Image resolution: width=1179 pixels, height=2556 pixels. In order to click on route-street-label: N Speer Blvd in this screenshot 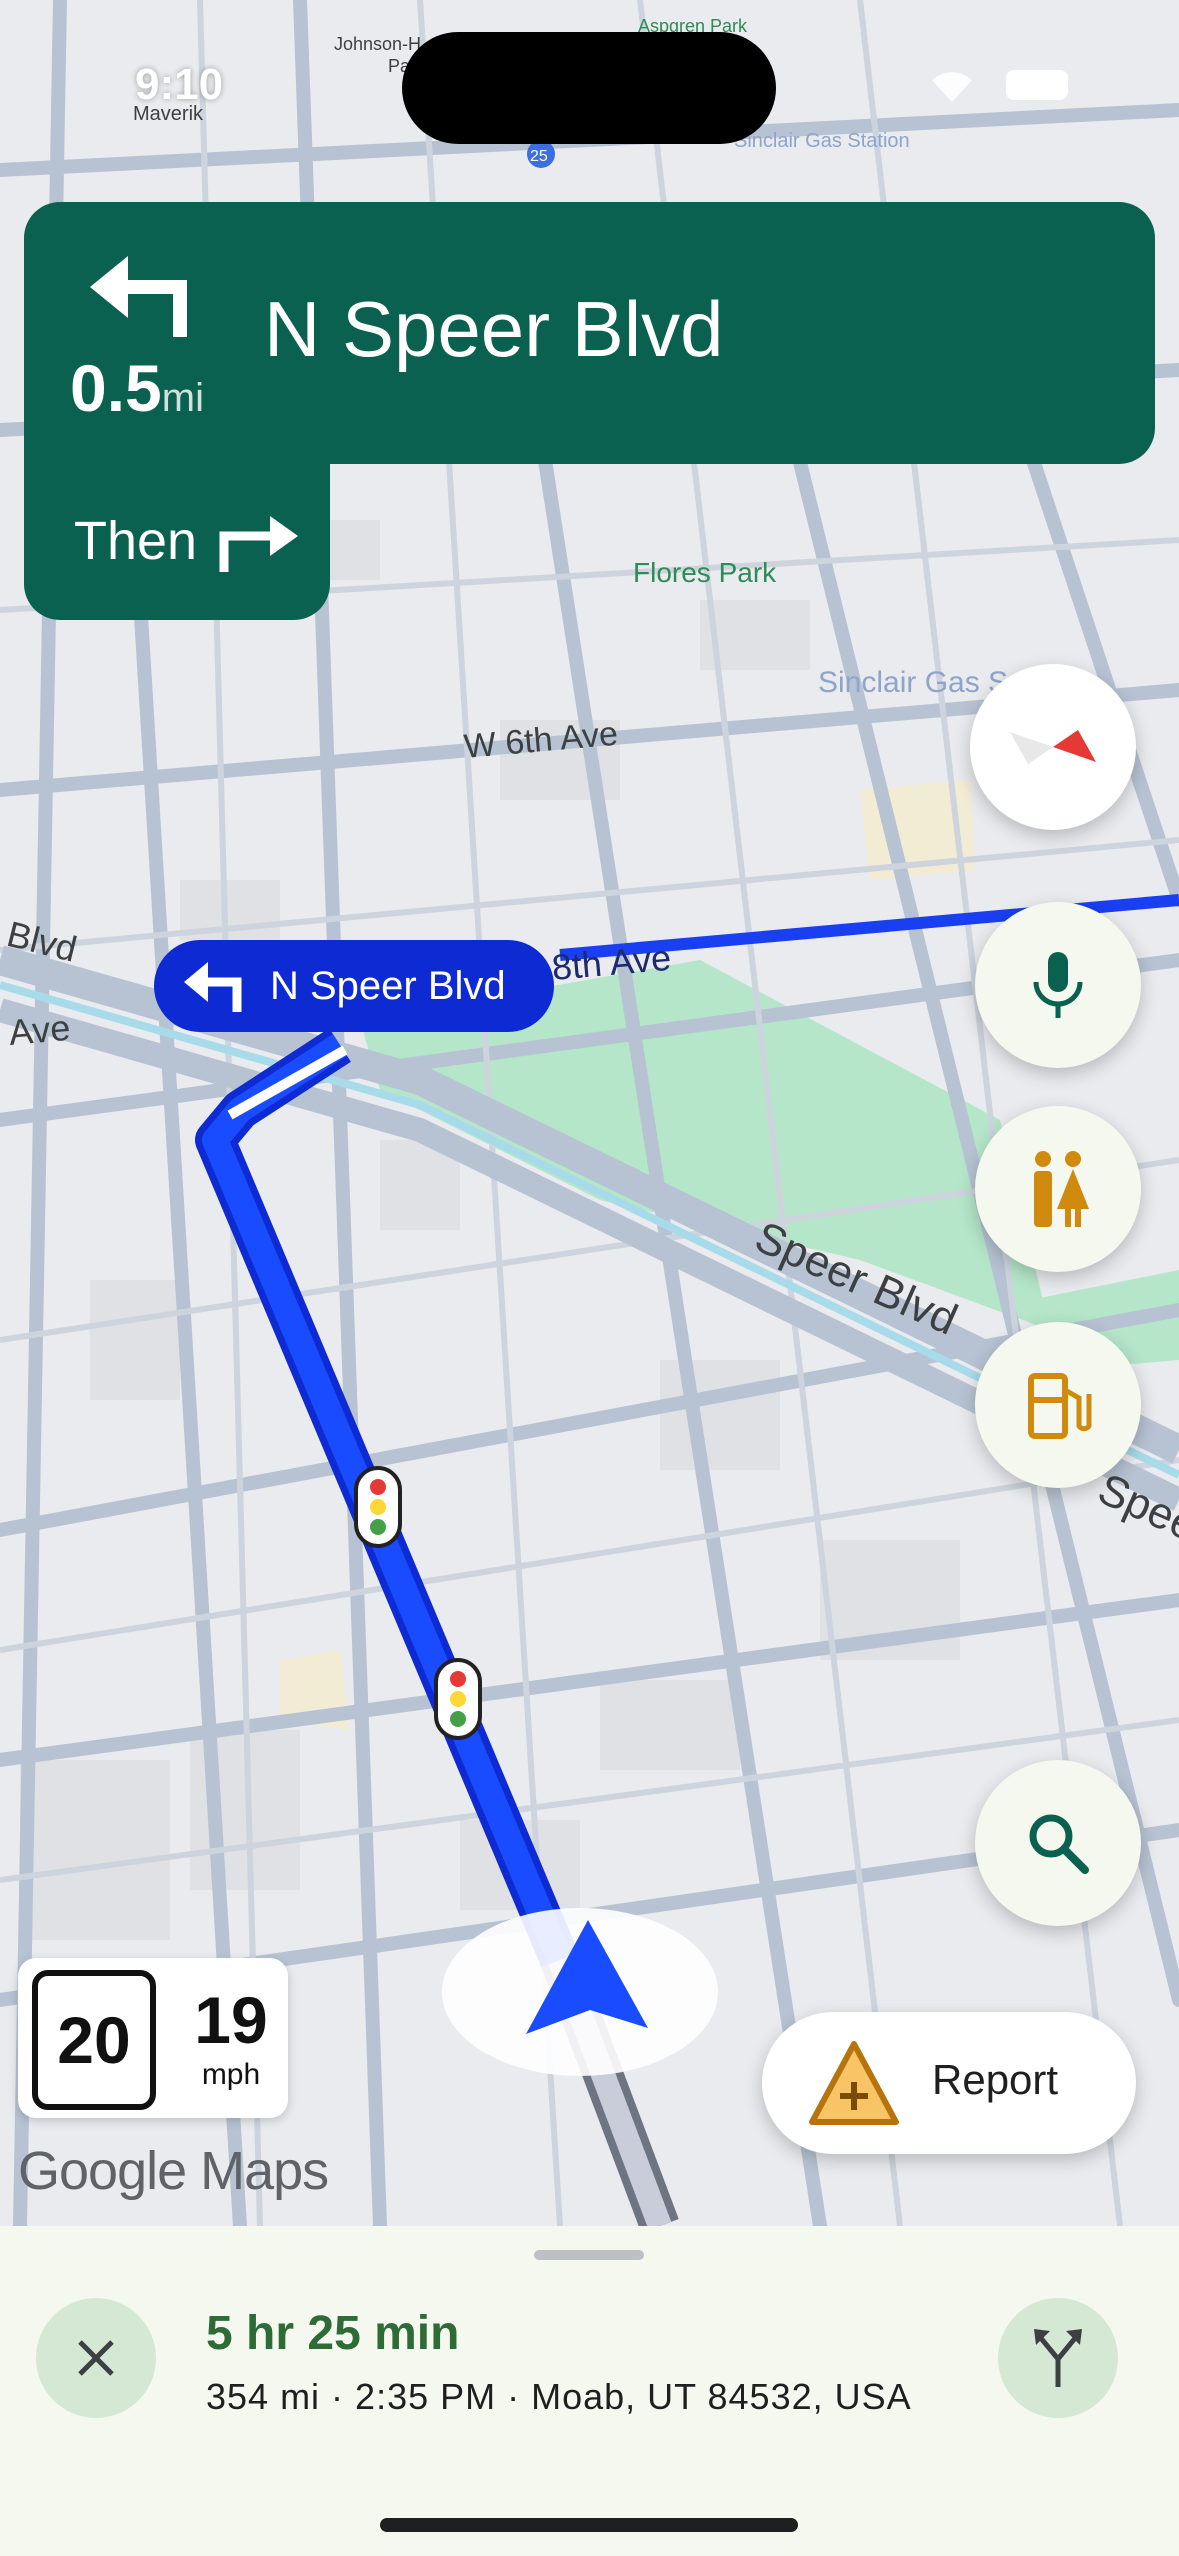, I will do `click(354, 986)`.